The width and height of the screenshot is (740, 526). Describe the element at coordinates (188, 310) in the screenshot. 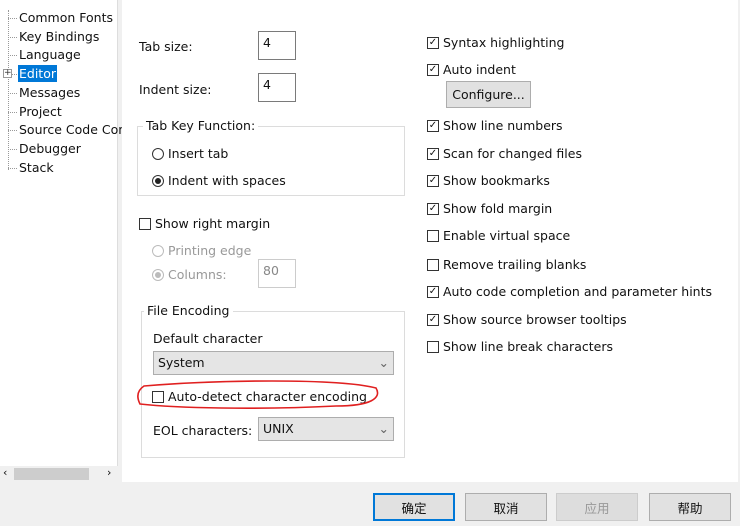

I see `file-encoding-title: File Encoding` at that location.